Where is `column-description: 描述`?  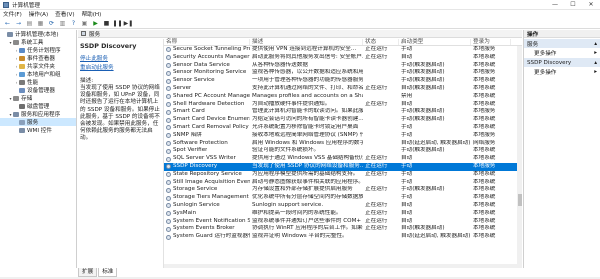 column-description: 描述 is located at coordinates (306, 42).